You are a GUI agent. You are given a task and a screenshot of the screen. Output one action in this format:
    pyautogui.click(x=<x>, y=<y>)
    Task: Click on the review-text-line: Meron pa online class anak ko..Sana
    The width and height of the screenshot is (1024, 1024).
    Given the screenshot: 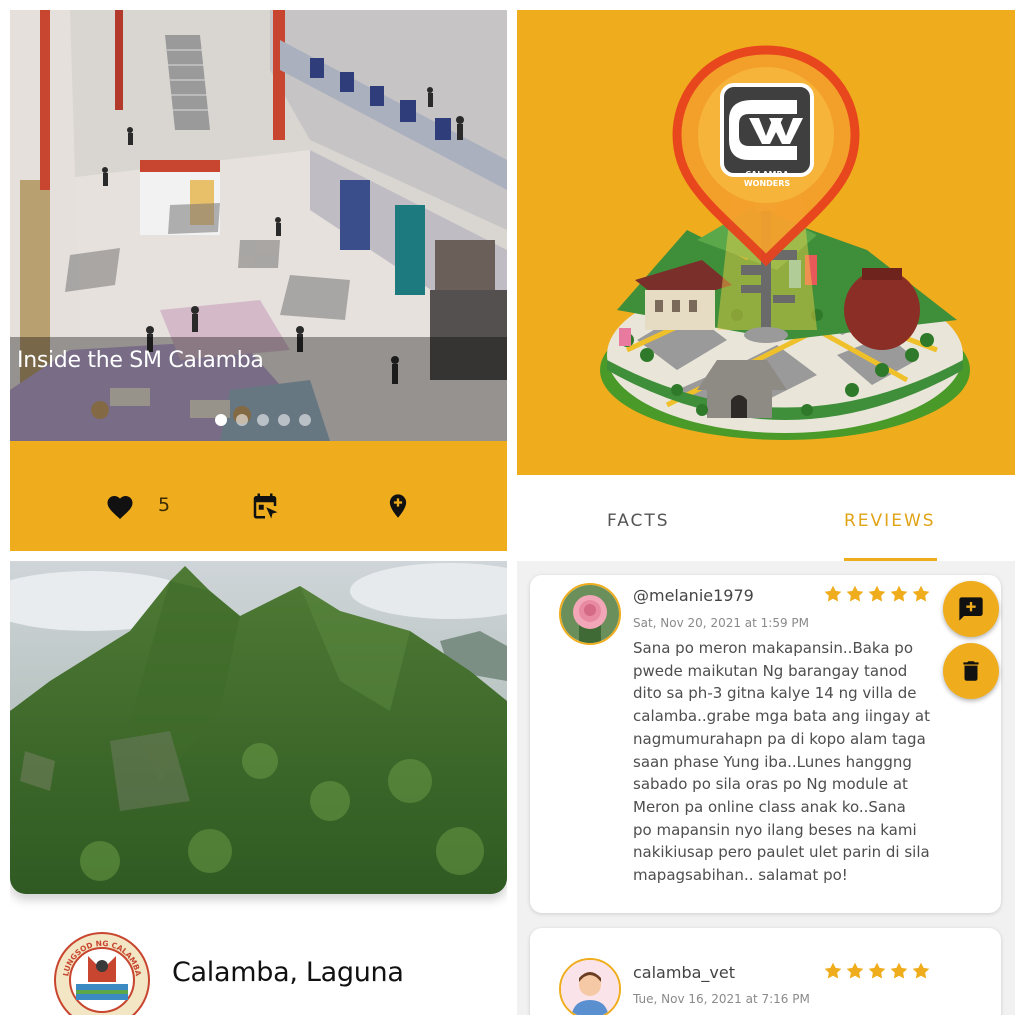 What is the action you would take?
    pyautogui.click(x=769, y=806)
    